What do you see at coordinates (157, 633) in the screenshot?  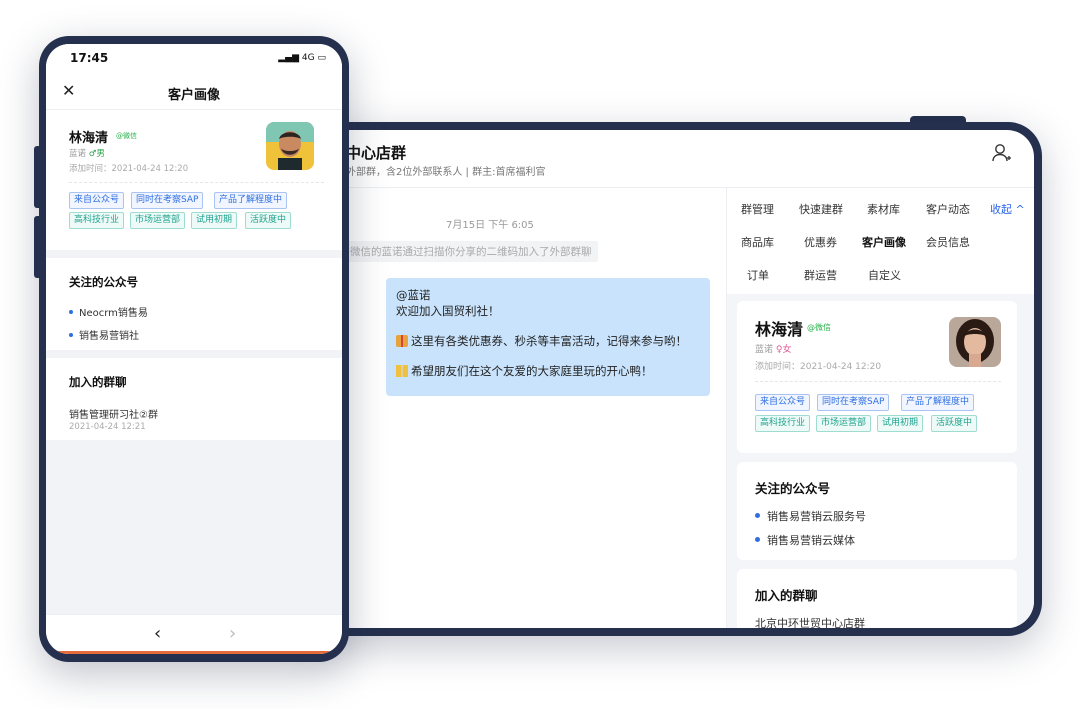 I see `back-arrow-icon: ‹` at bounding box center [157, 633].